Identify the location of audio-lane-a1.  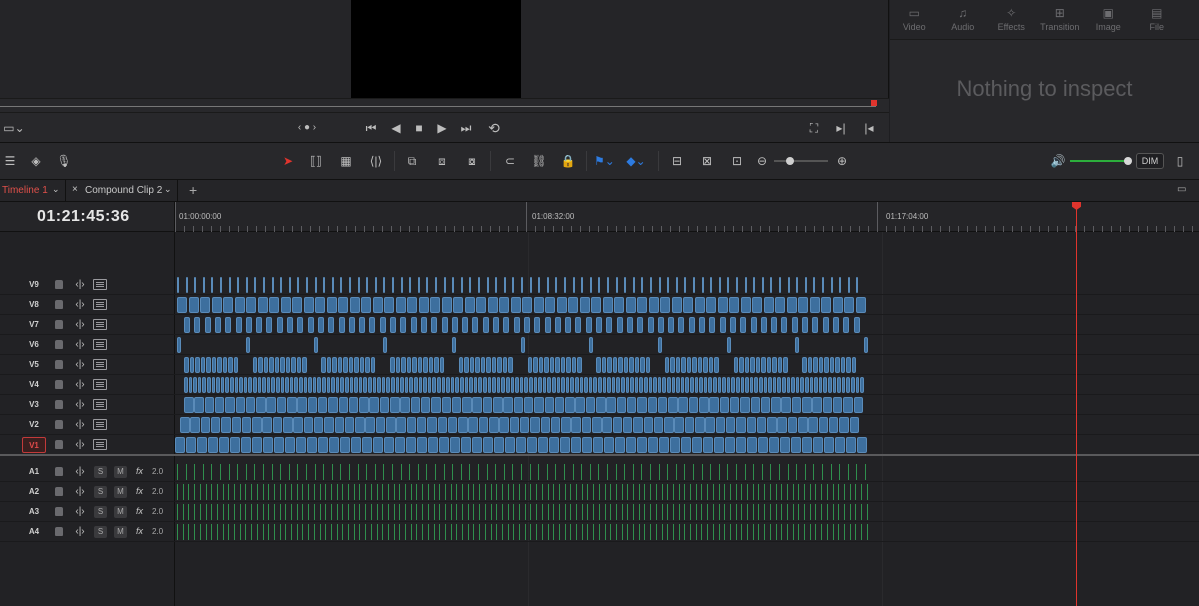
(687, 472).